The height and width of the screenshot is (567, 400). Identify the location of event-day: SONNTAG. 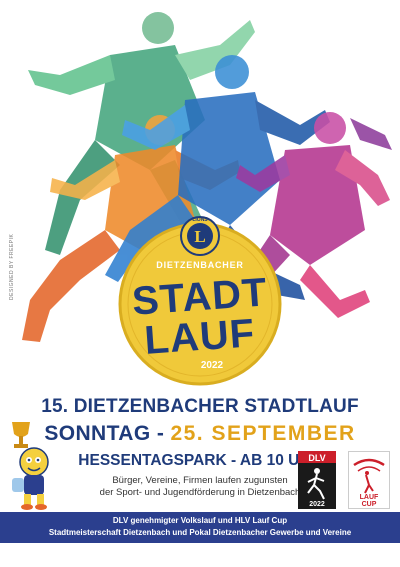
(97, 433).